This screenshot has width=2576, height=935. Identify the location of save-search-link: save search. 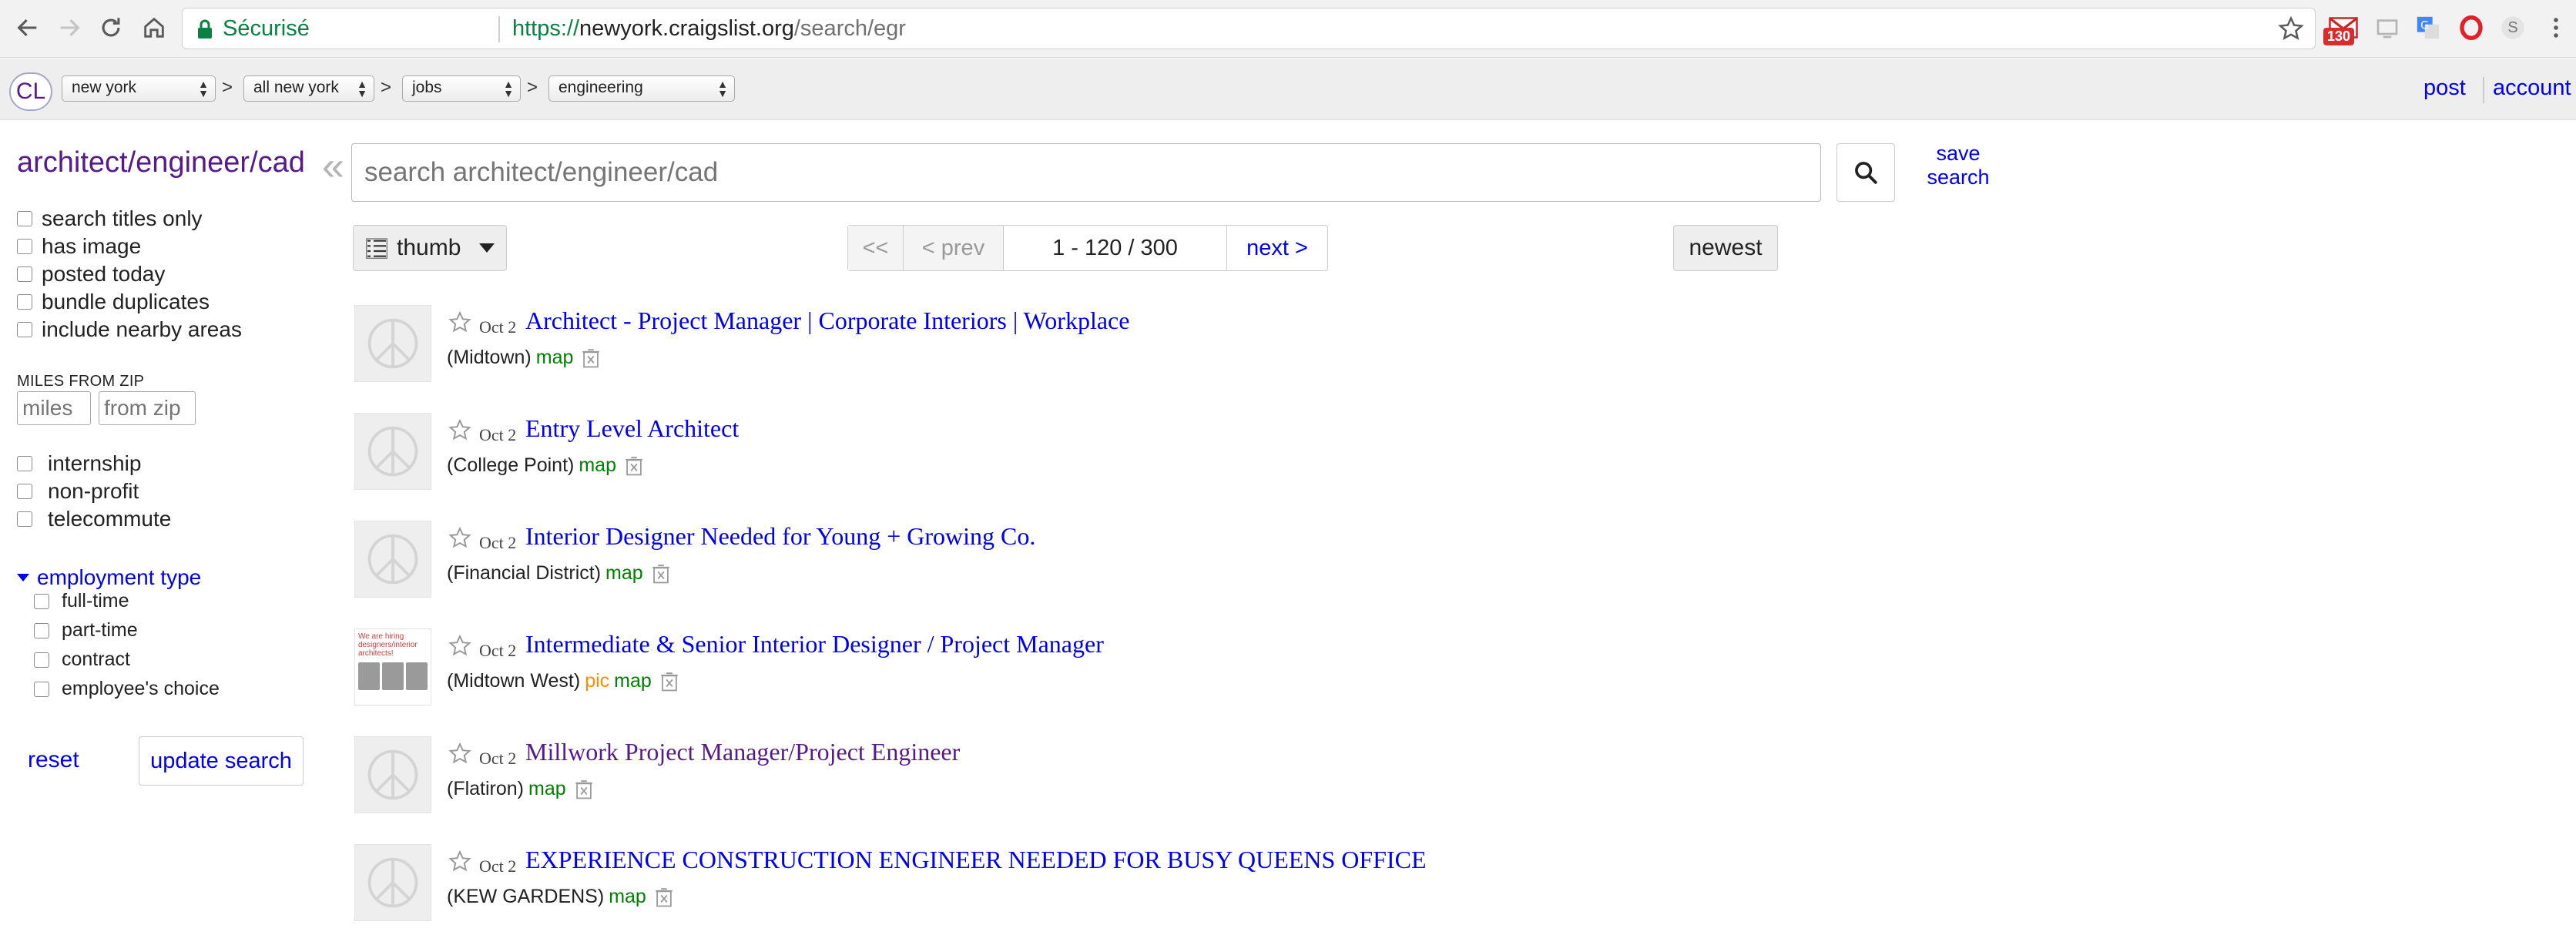
(1958, 165).